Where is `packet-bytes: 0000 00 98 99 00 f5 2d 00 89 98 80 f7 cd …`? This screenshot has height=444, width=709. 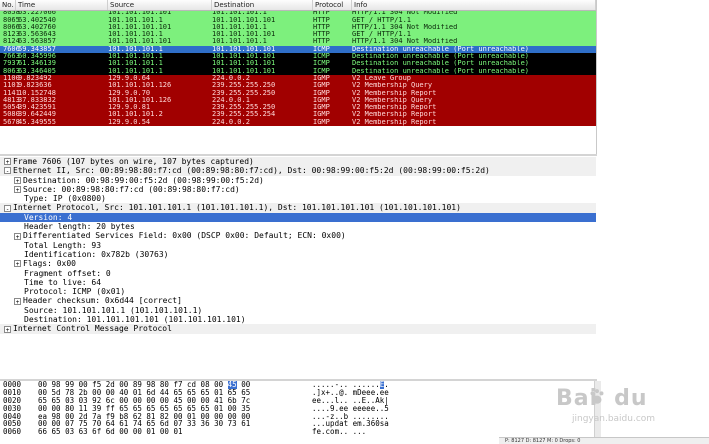
packet-bytes: 0000 00 98 99 00 f5 2d 00 89 98 80 f7 cd … is located at coordinates (298, 412).